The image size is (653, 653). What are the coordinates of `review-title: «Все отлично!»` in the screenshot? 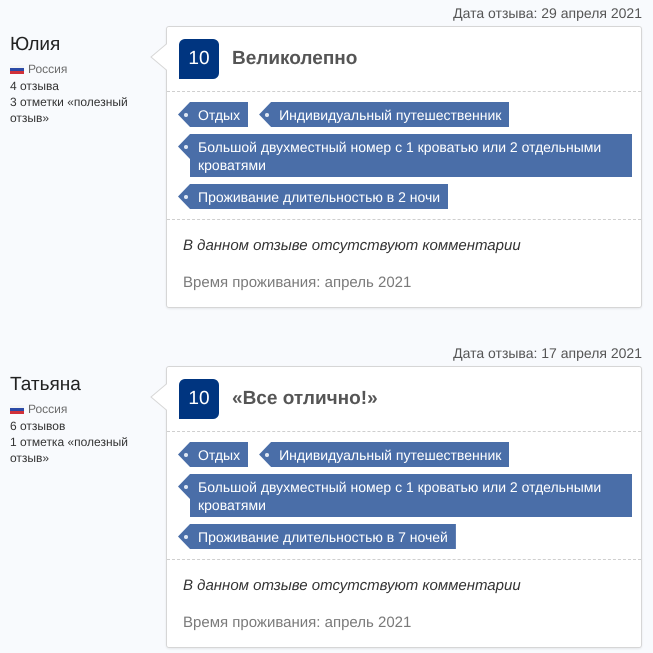 It's located at (305, 399).